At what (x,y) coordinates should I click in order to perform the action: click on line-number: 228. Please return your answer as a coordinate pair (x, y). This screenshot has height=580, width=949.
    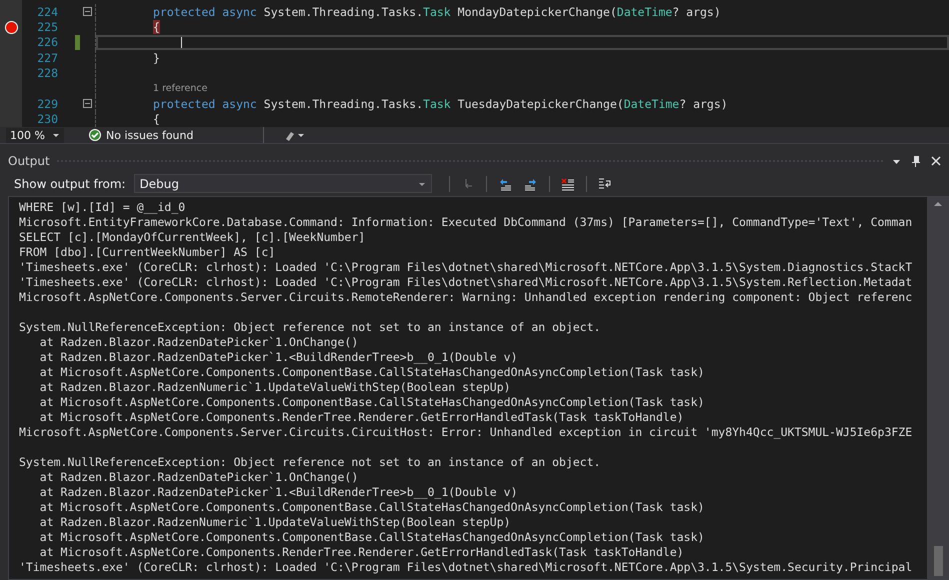
    Looking at the image, I should click on (47, 73).